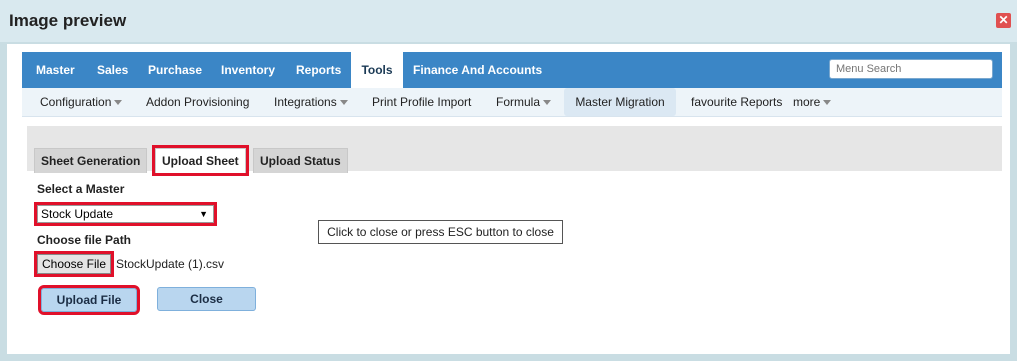  What do you see at coordinates (305, 102) in the screenshot?
I see `submenu-integrations-label: Integrations` at bounding box center [305, 102].